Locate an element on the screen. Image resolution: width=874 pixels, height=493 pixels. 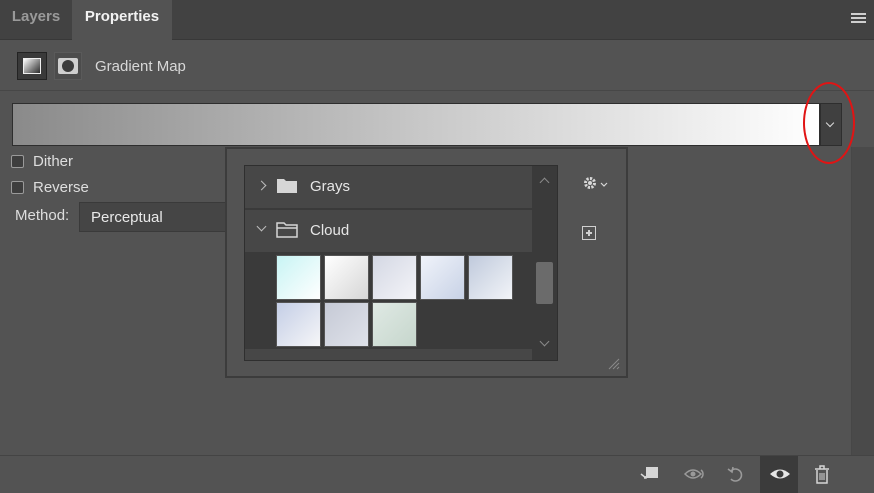
method-label: Method: is located at coordinates (42, 215).